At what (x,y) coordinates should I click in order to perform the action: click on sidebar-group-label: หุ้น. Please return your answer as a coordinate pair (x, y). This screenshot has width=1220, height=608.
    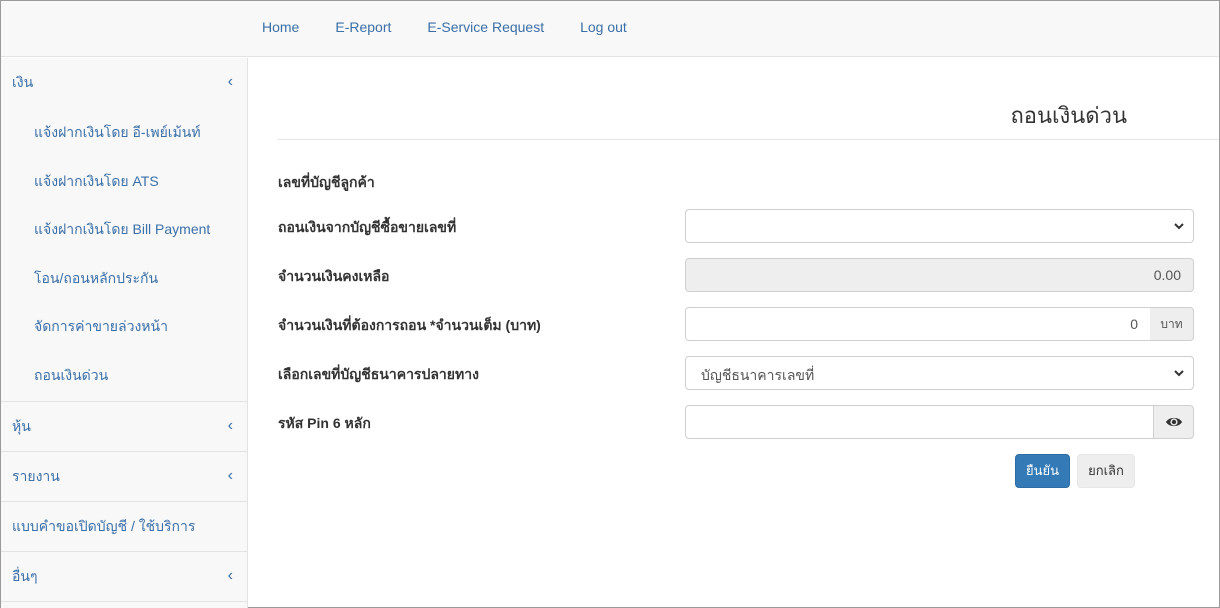
    Looking at the image, I should click on (21, 426).